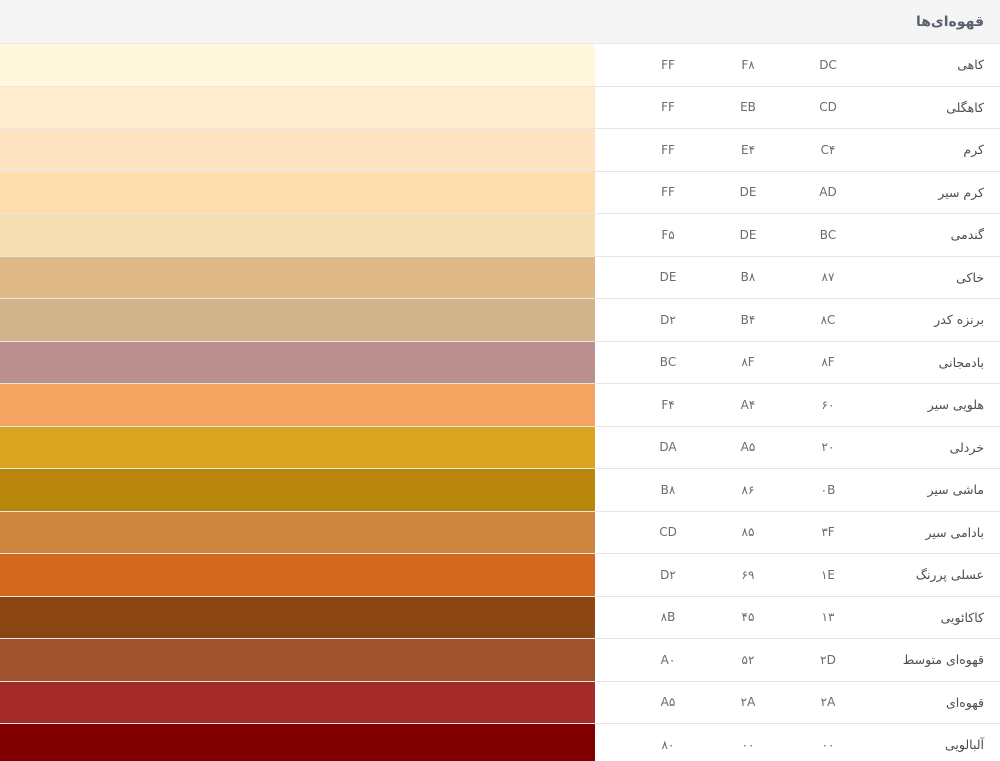 The image size is (1000, 761). What do you see at coordinates (949, 575) in the screenshot?
I see `color-name: عسلی پررنگ` at bounding box center [949, 575].